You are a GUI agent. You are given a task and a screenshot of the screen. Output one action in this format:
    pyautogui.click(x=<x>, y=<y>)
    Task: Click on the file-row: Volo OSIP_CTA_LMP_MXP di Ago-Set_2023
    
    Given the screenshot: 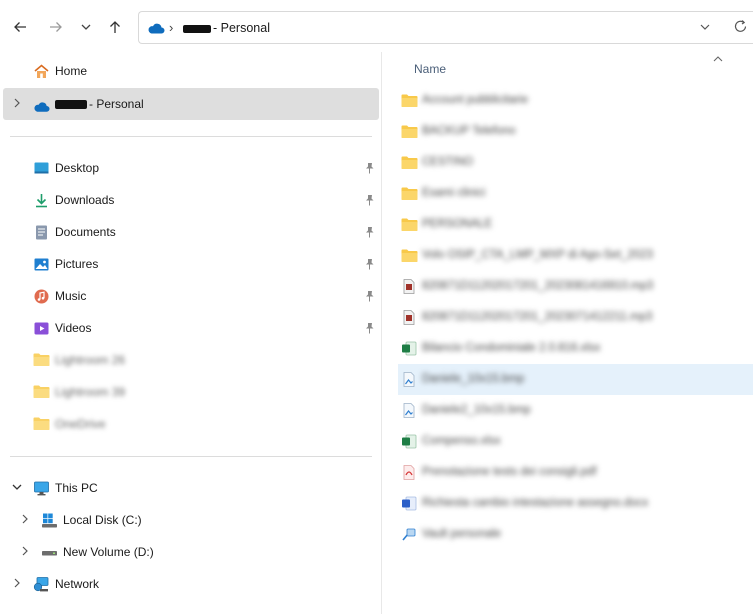 What is the action you would take?
    pyautogui.click(x=575, y=255)
    